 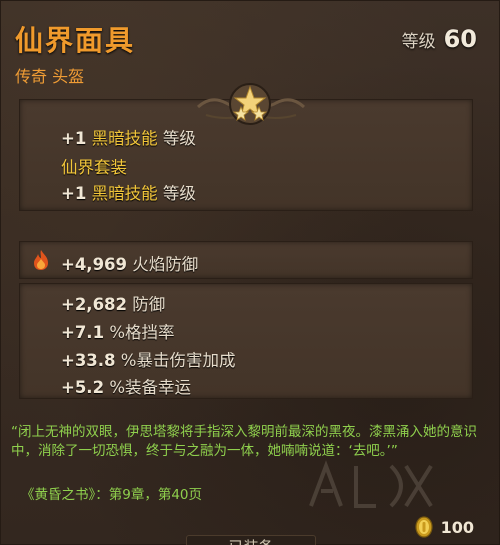 I want to click on bonus-1-value: +1, so click(x=74, y=138).